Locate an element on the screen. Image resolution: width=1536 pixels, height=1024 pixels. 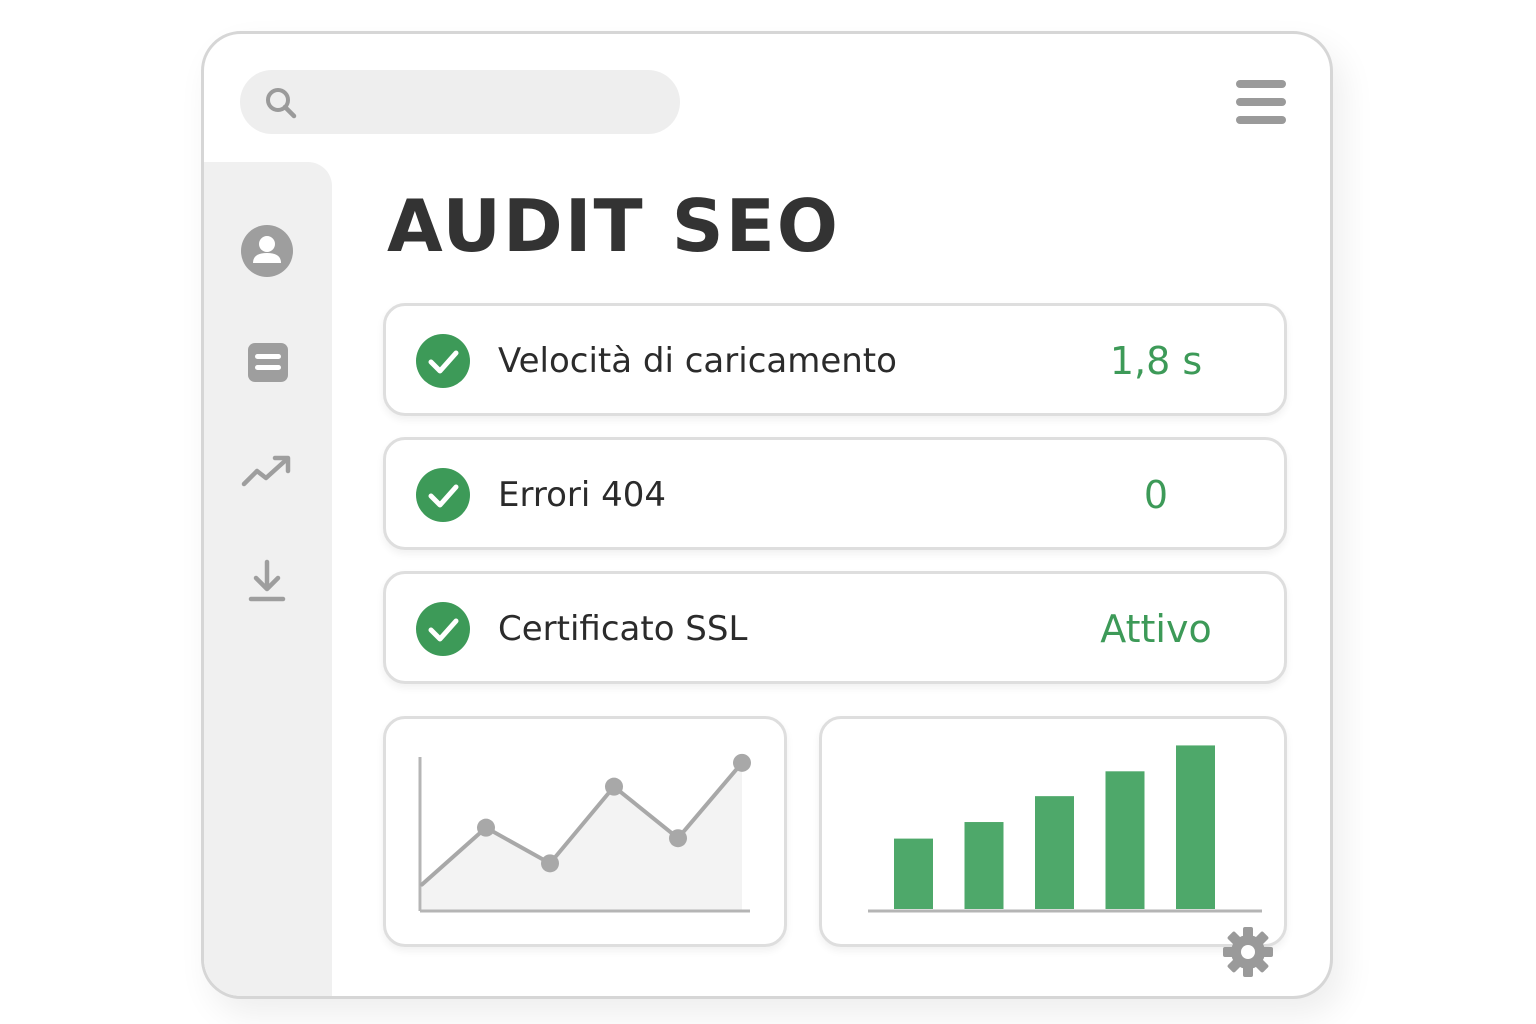
sidebar is located at coordinates (268, 579).